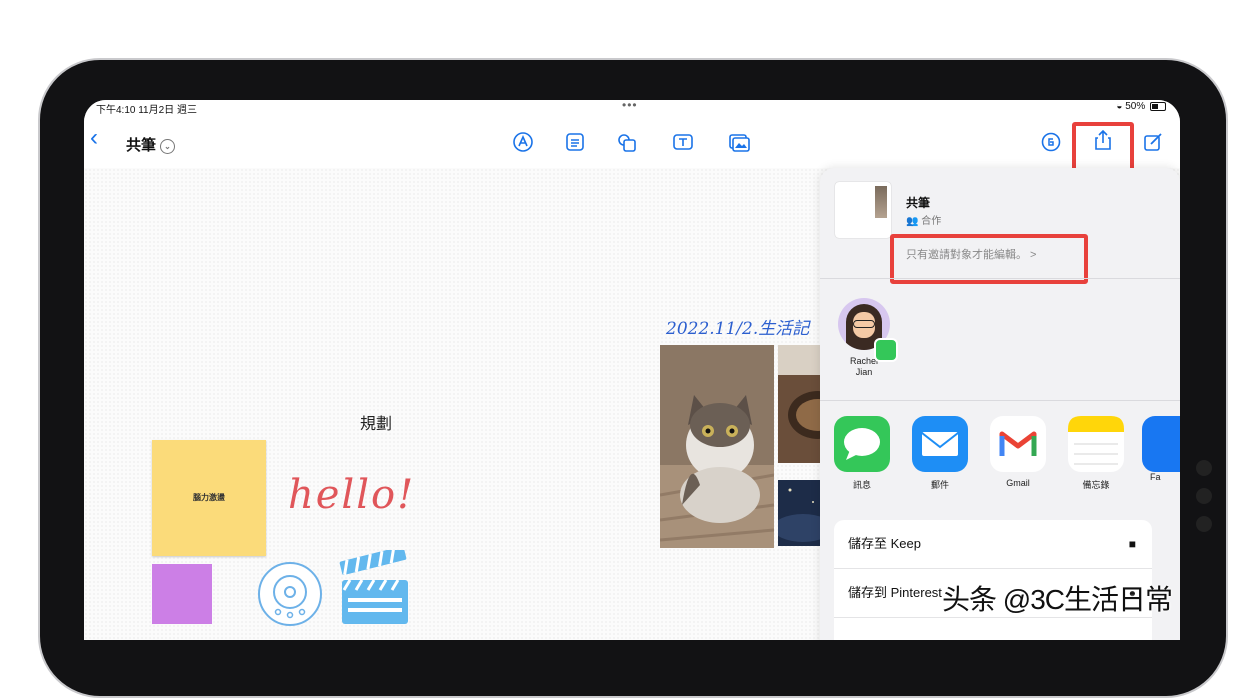 The height and width of the screenshot is (698, 1234). Describe the element at coordinates (863, 210) in the screenshot. I see `document-thumbnail` at that location.